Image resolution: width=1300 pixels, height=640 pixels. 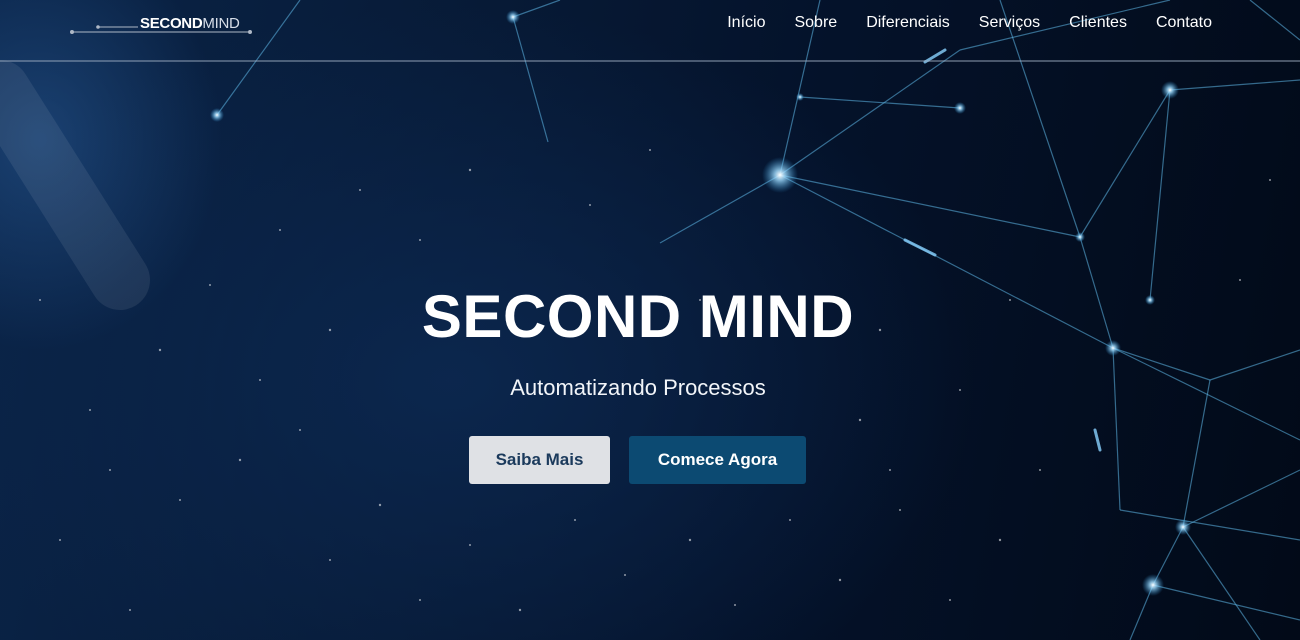 I want to click on hero-subtitle: Automatizando Processos, so click(x=638, y=387).